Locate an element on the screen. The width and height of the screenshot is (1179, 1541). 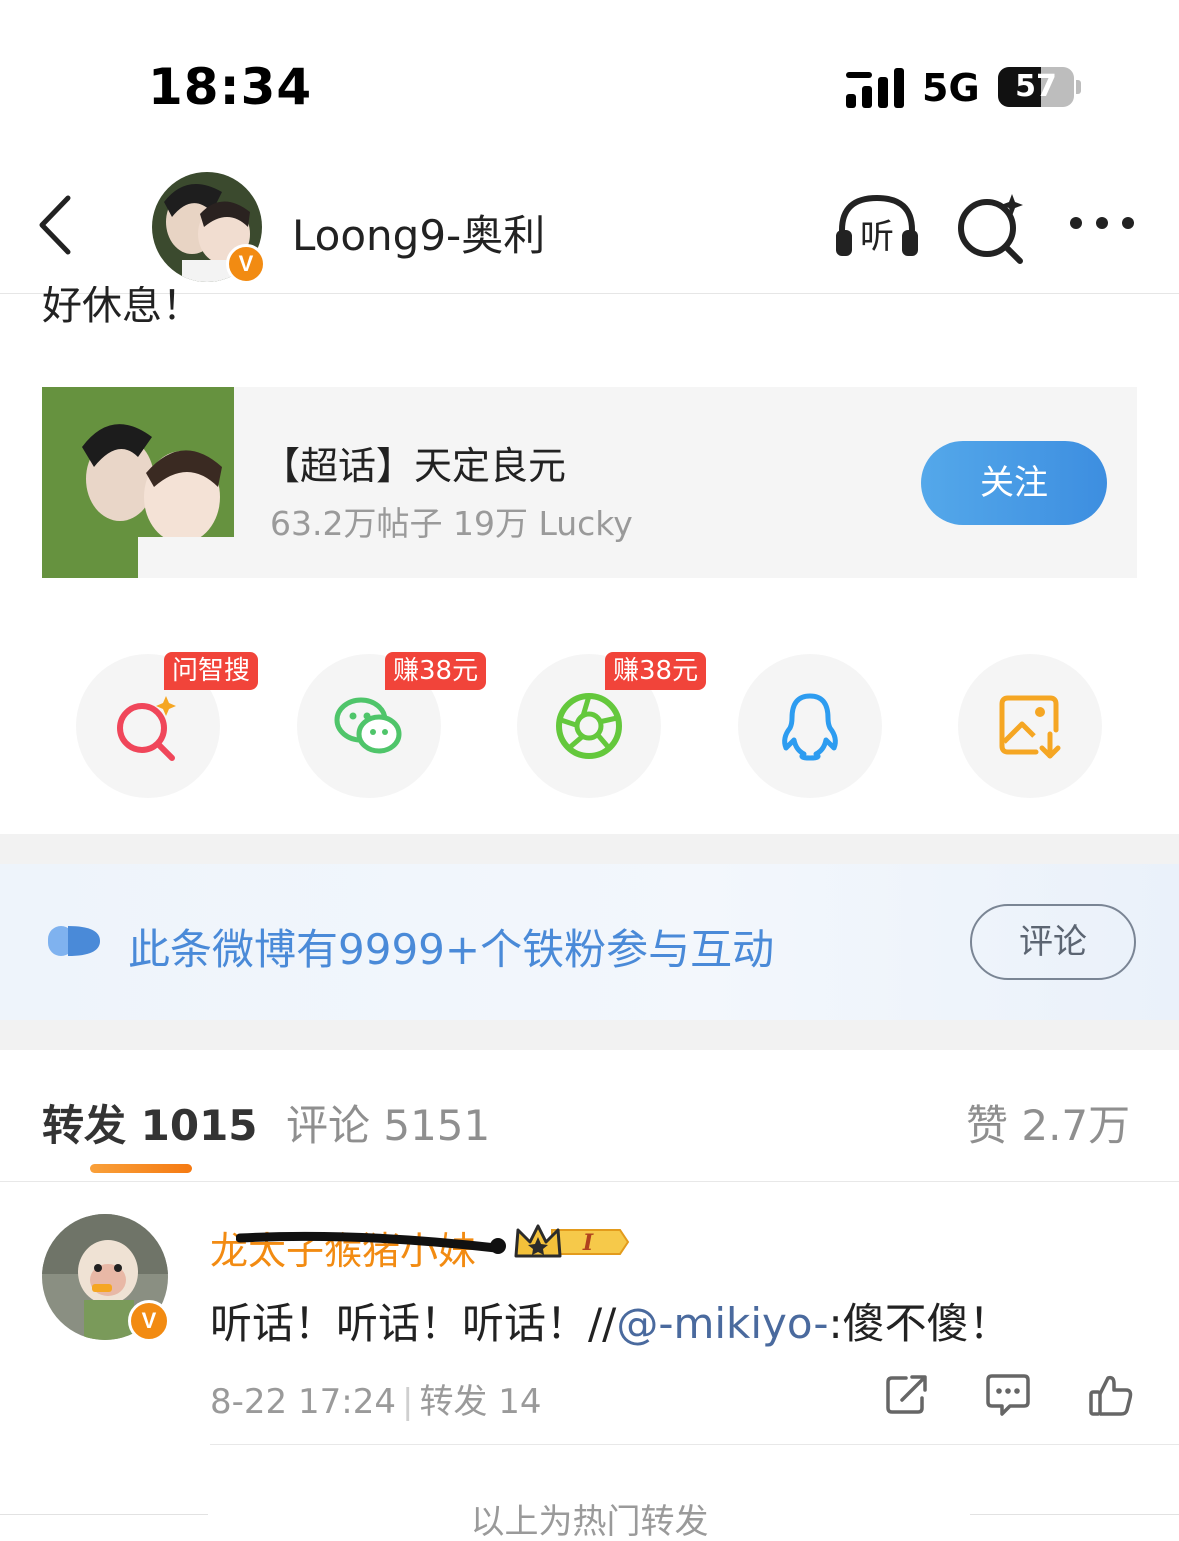
repost-count: 转发 14 is located at coordinates (480, 1402).